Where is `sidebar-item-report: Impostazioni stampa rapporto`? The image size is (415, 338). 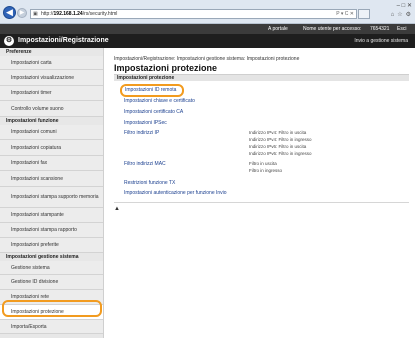
sidebar-item-report: Impostazioni stampa rapporto is located at coordinates (51, 230).